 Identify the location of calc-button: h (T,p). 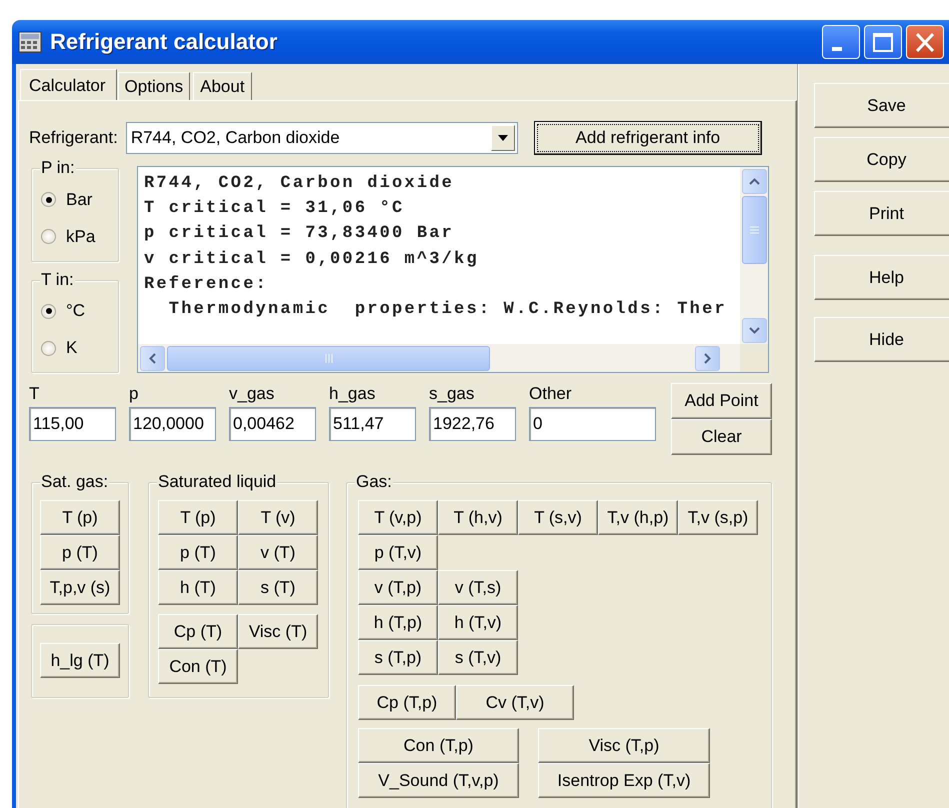
(398, 622).